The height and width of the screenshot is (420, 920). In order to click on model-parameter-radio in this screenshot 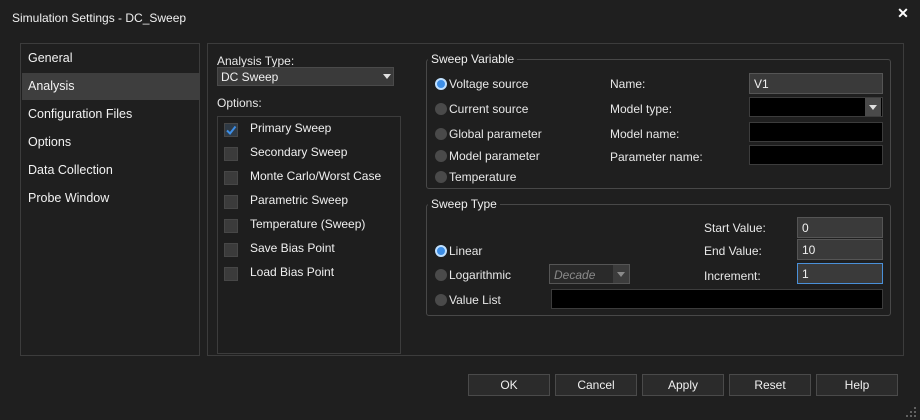, I will do `click(441, 156)`.